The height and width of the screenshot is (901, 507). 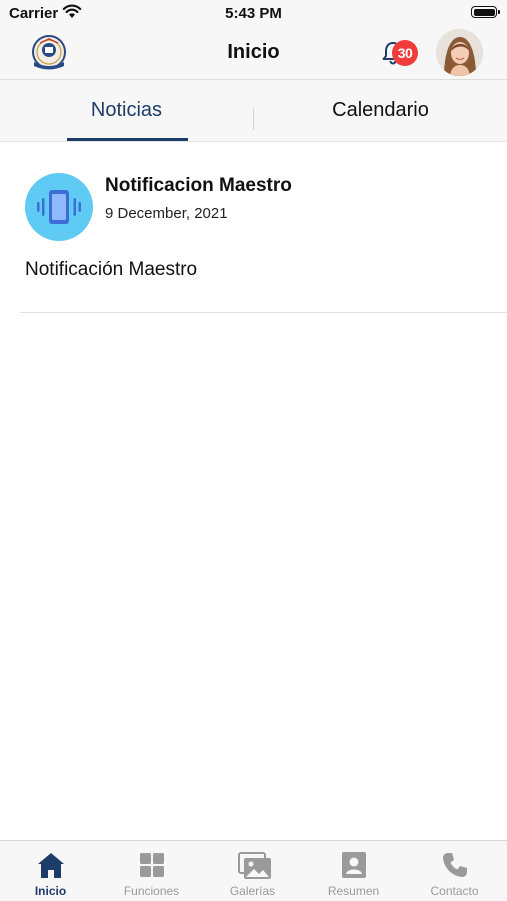 What do you see at coordinates (405, 53) in the screenshot?
I see `notification-badge: 30` at bounding box center [405, 53].